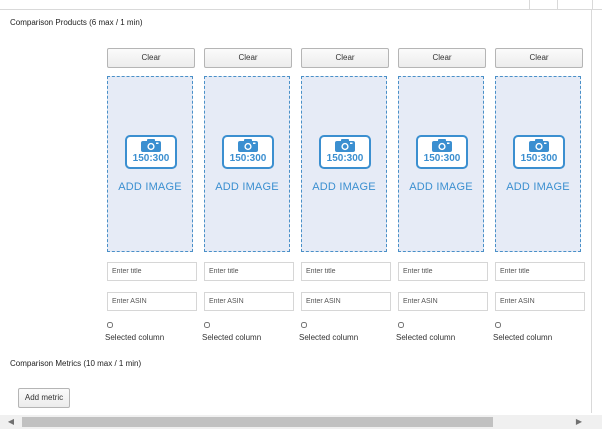  I want to click on comparison-products-title: Comparison Products (6 max / 1 min), so click(76, 22).